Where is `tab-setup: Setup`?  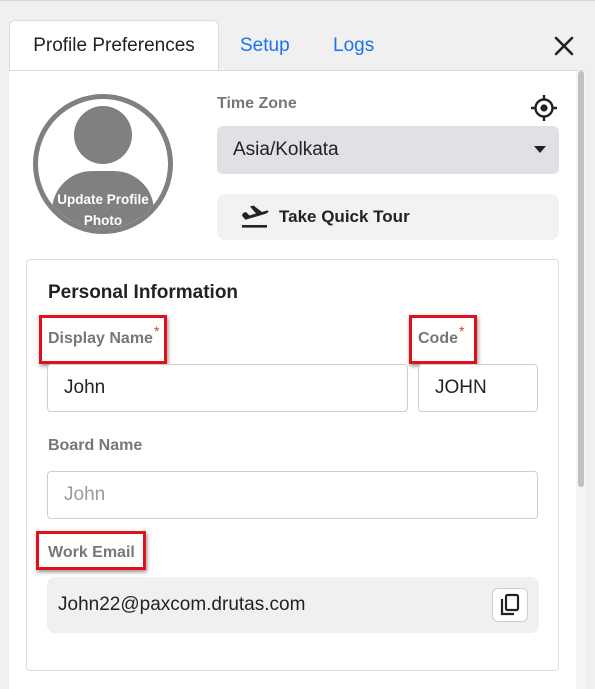 tab-setup: Setup is located at coordinates (265, 45).